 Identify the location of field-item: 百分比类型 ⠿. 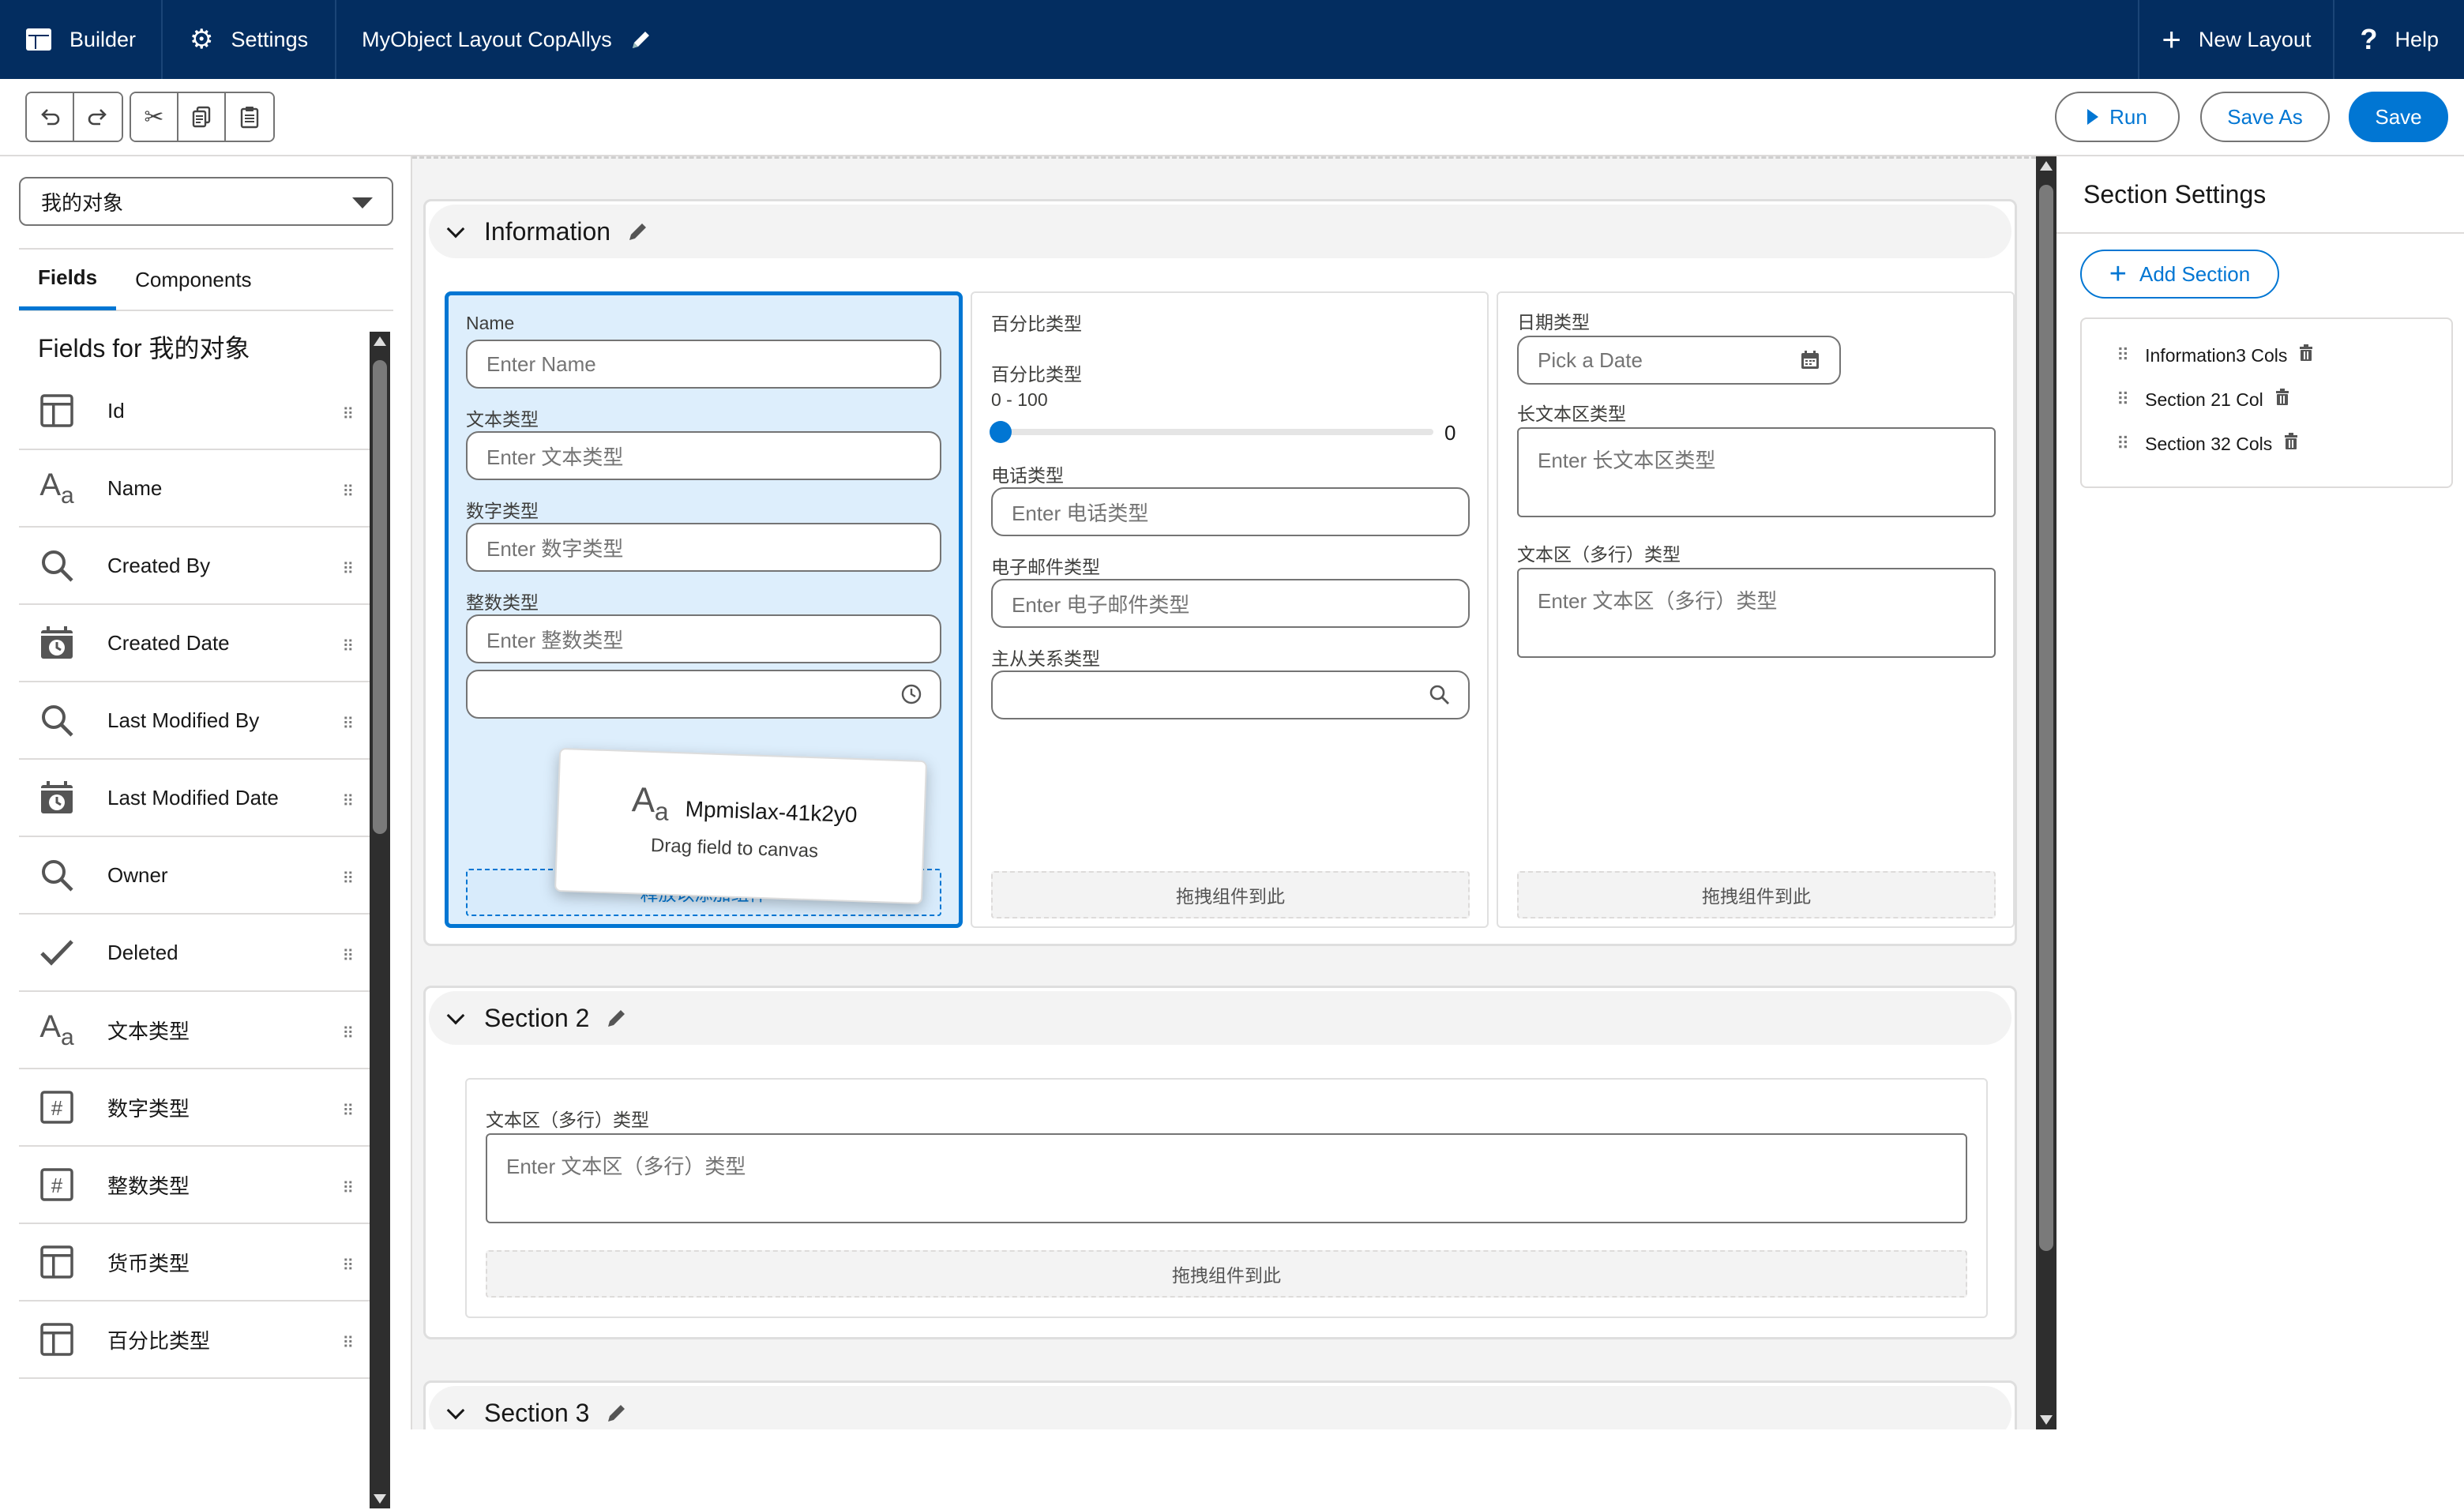
(194, 1341).